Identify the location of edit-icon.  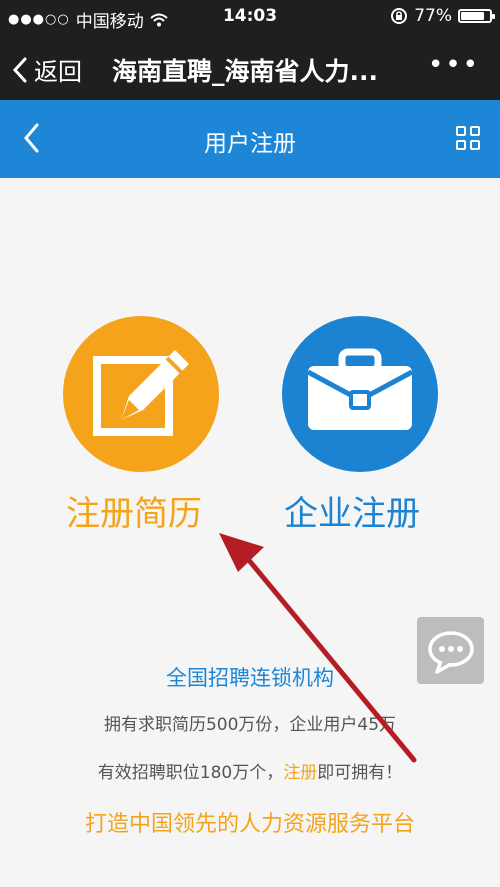
(141, 393).